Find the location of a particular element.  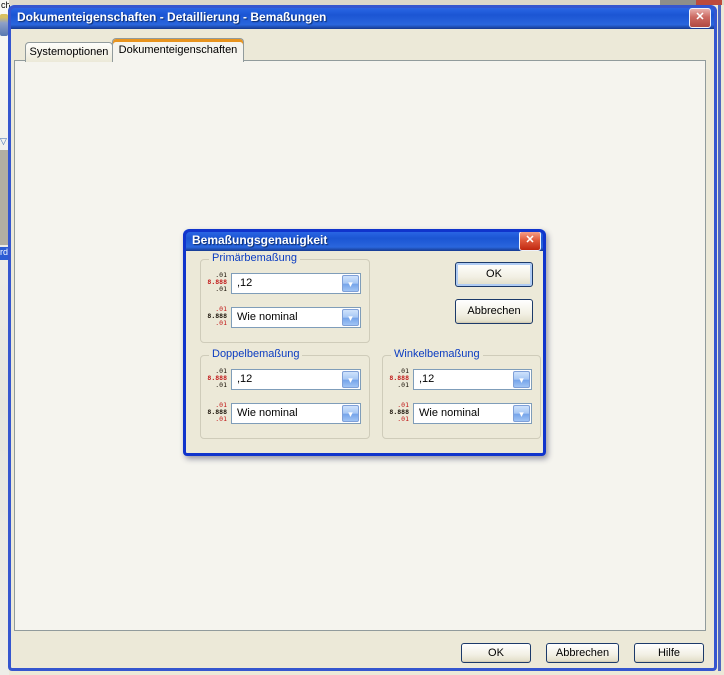

primary-tolerance-dropdown: Wie nominal ▾ is located at coordinates (296, 317).